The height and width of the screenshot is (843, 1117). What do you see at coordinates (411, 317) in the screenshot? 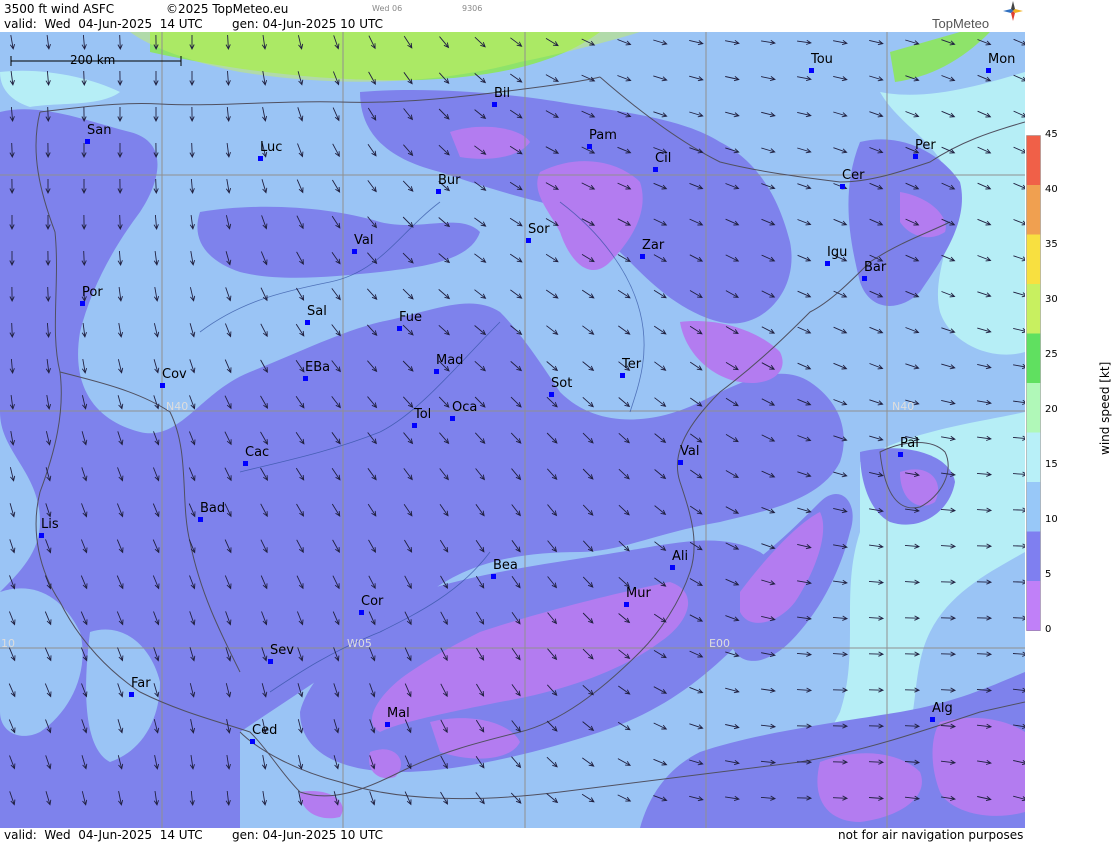
I see `city-label: Fue` at bounding box center [411, 317].